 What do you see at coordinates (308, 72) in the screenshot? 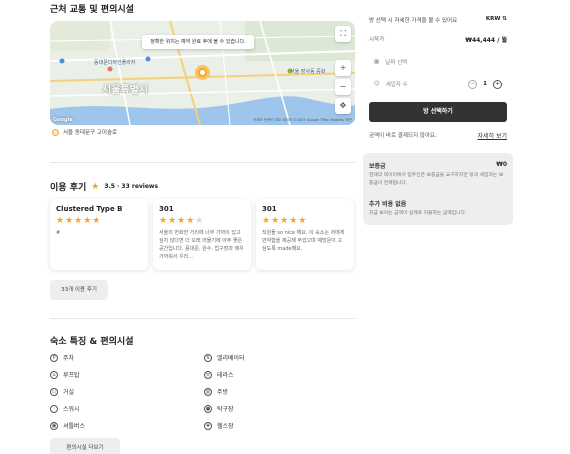
I see `map-poi-label: 서울 장사동 중화` at bounding box center [308, 72].